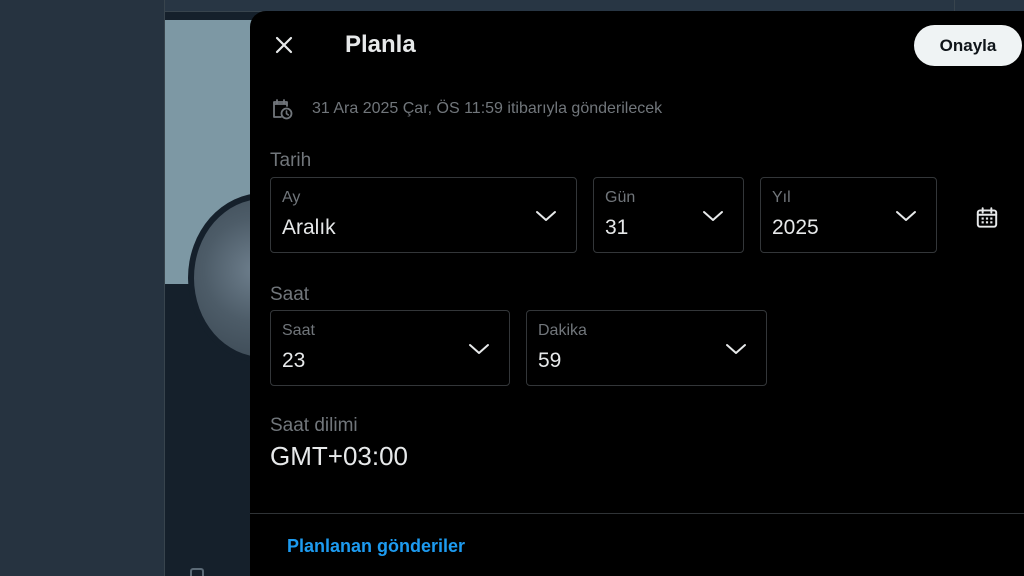  Describe the element at coordinates (290, 294) in the screenshot. I see `time-section-label: Saat` at that location.